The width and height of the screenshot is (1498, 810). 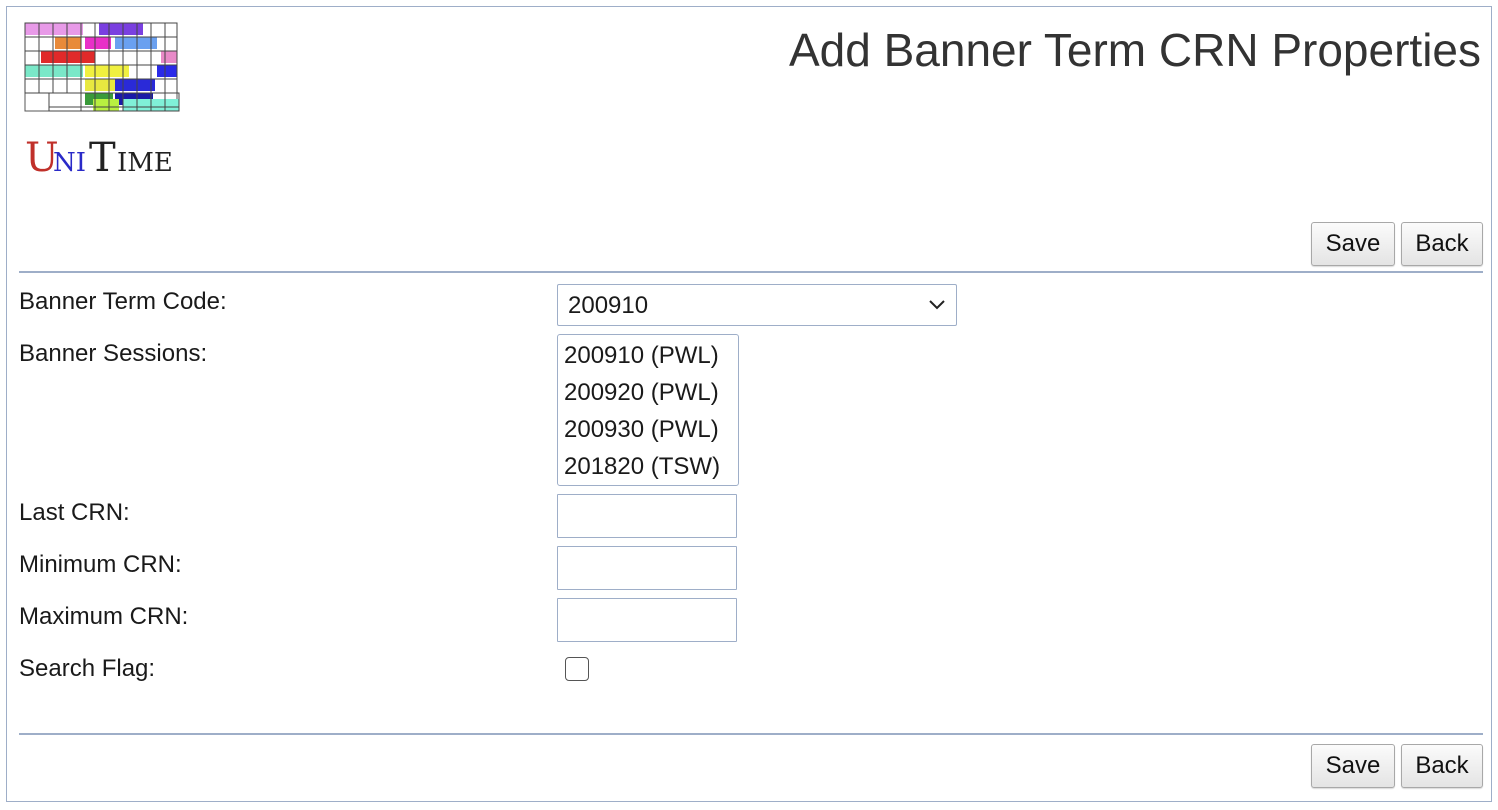 I want to click on term-code-selected-value: 200910, so click(x=608, y=305).